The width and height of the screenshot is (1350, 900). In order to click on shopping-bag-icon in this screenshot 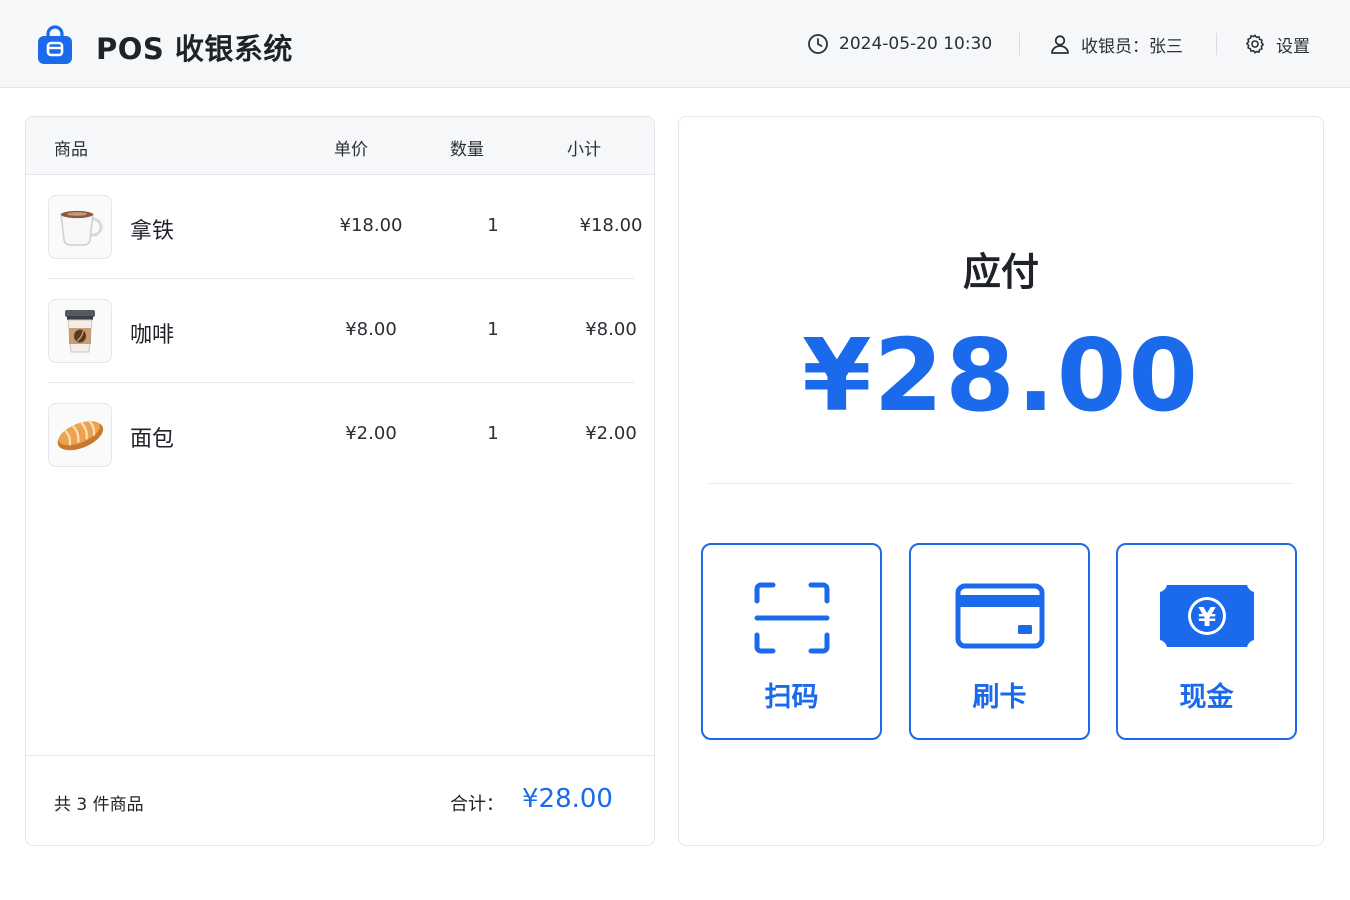, I will do `click(55, 44)`.